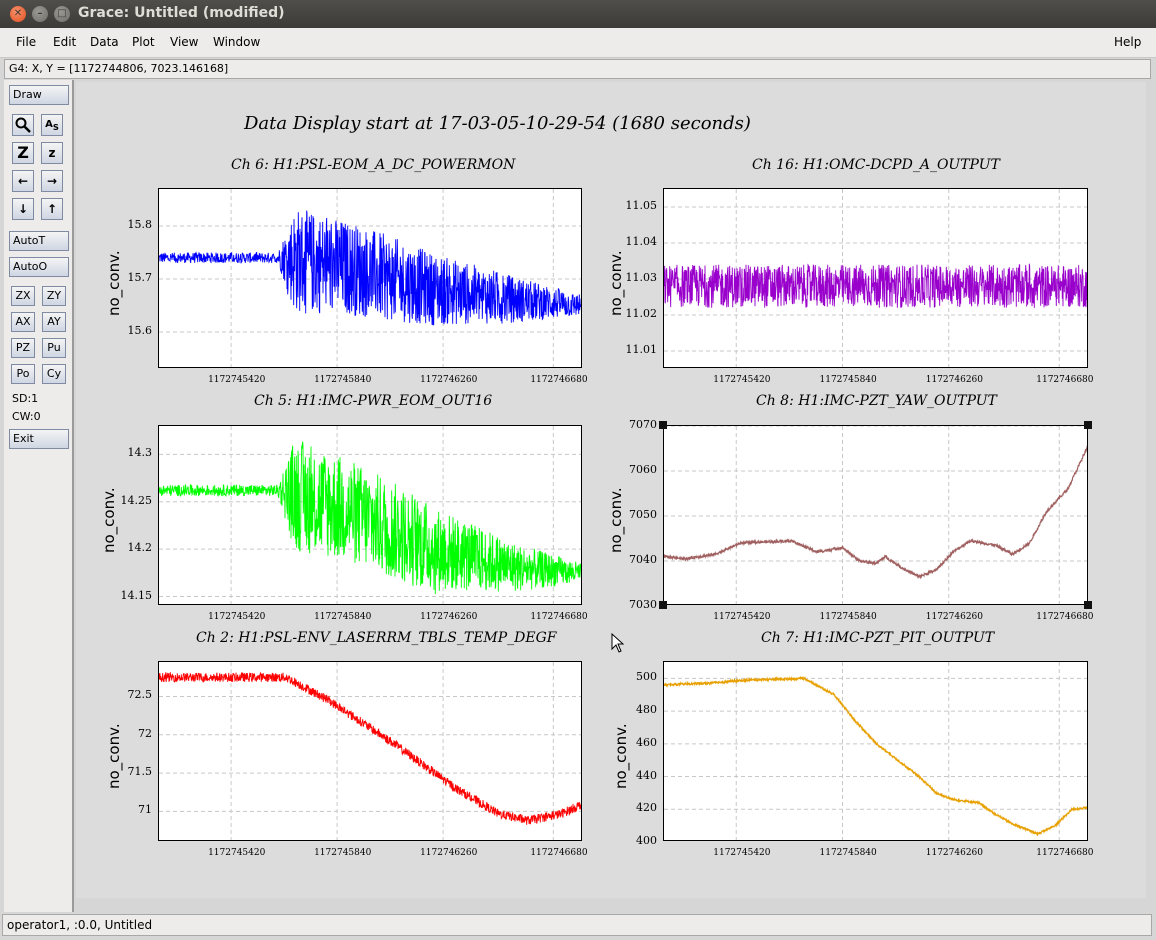 This screenshot has height=940, width=1156. Describe the element at coordinates (646, 775) in the screenshot. I see `y-tick-label: 440` at that location.